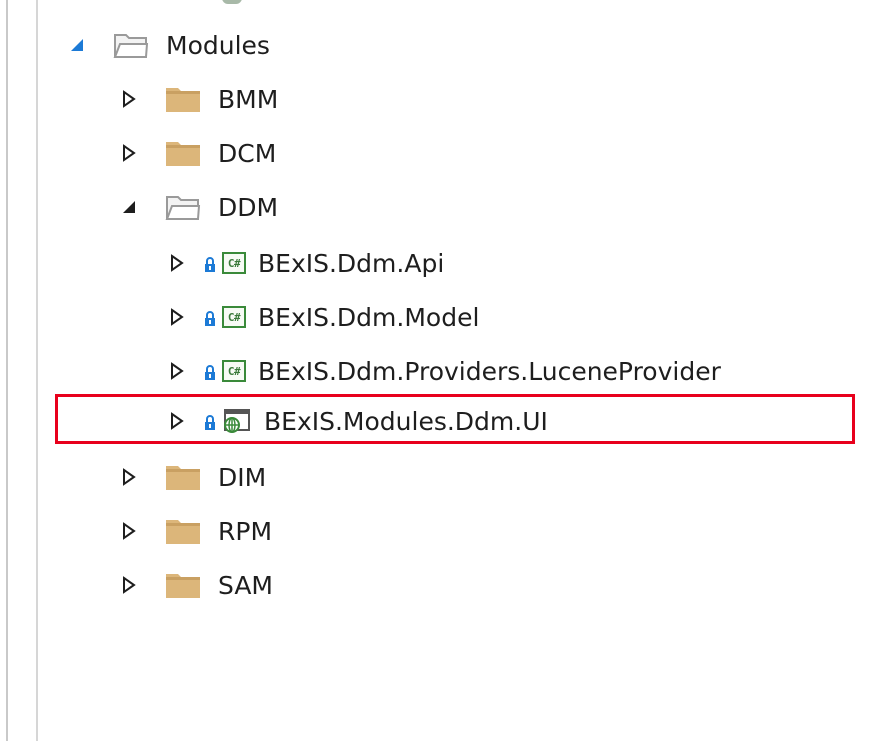 The height and width of the screenshot is (741, 892). Describe the element at coordinates (248, 207) in the screenshot. I see `tree-item-label: DDM` at that location.